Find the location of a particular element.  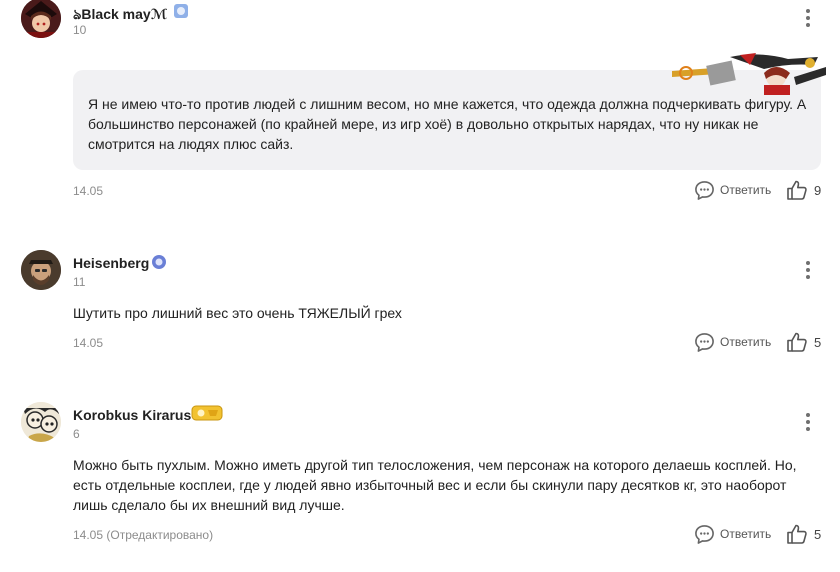

user-level: 6 is located at coordinates (76, 434).